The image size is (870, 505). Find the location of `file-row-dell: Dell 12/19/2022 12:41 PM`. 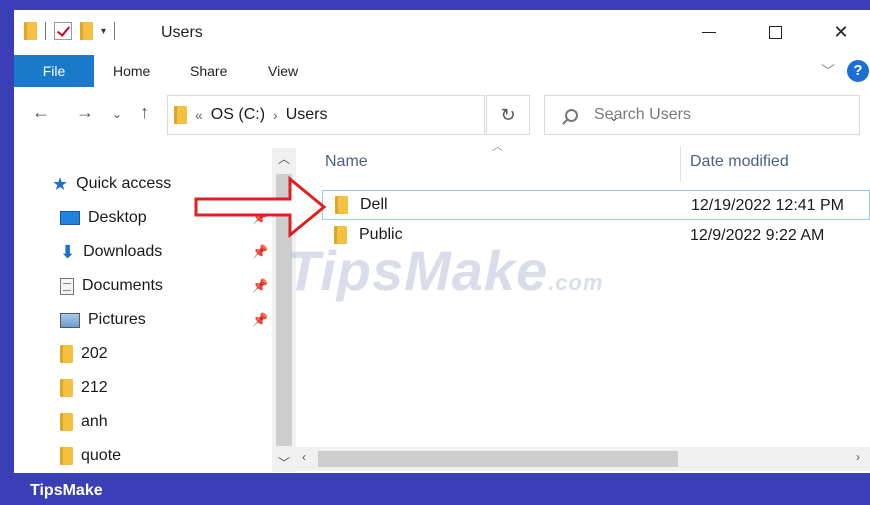

file-row-dell: Dell 12/19/2022 12:41 PM is located at coordinates (596, 205).